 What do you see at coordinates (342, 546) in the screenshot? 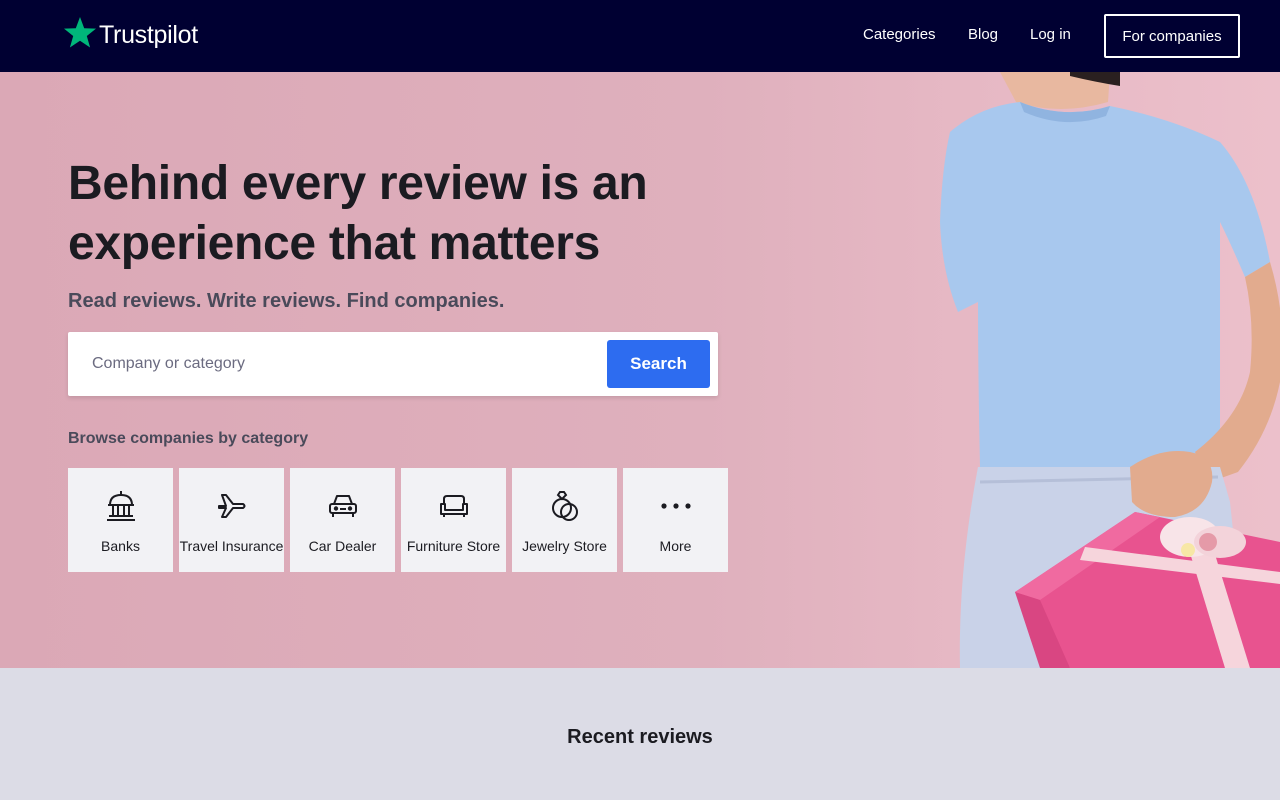
I see `category-label-car-dealer: Car Dealer` at bounding box center [342, 546].